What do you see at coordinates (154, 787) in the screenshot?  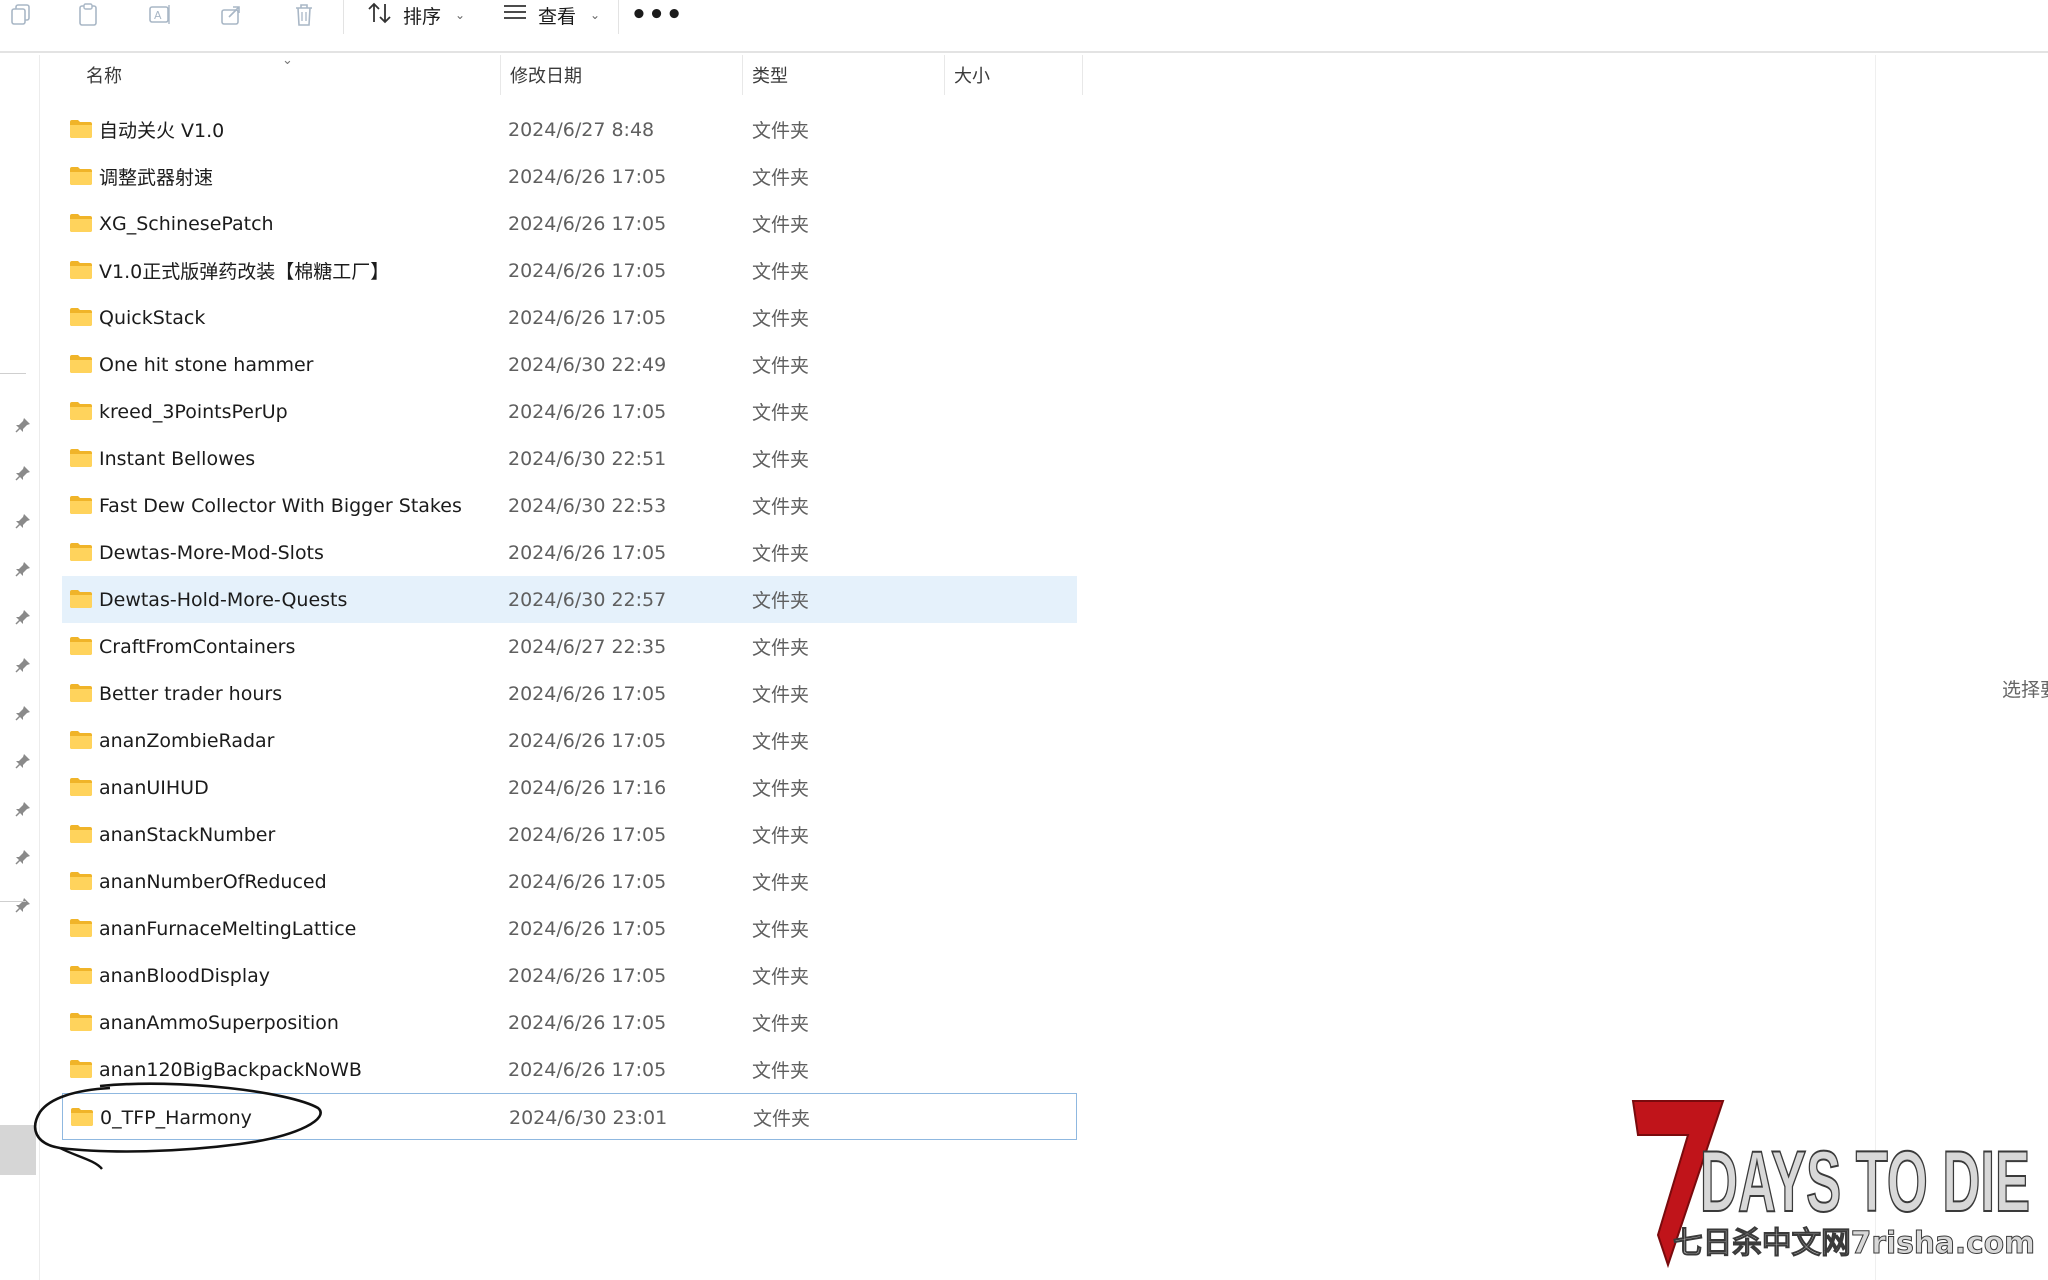 I see `file-name: ananUIHUD` at bounding box center [154, 787].